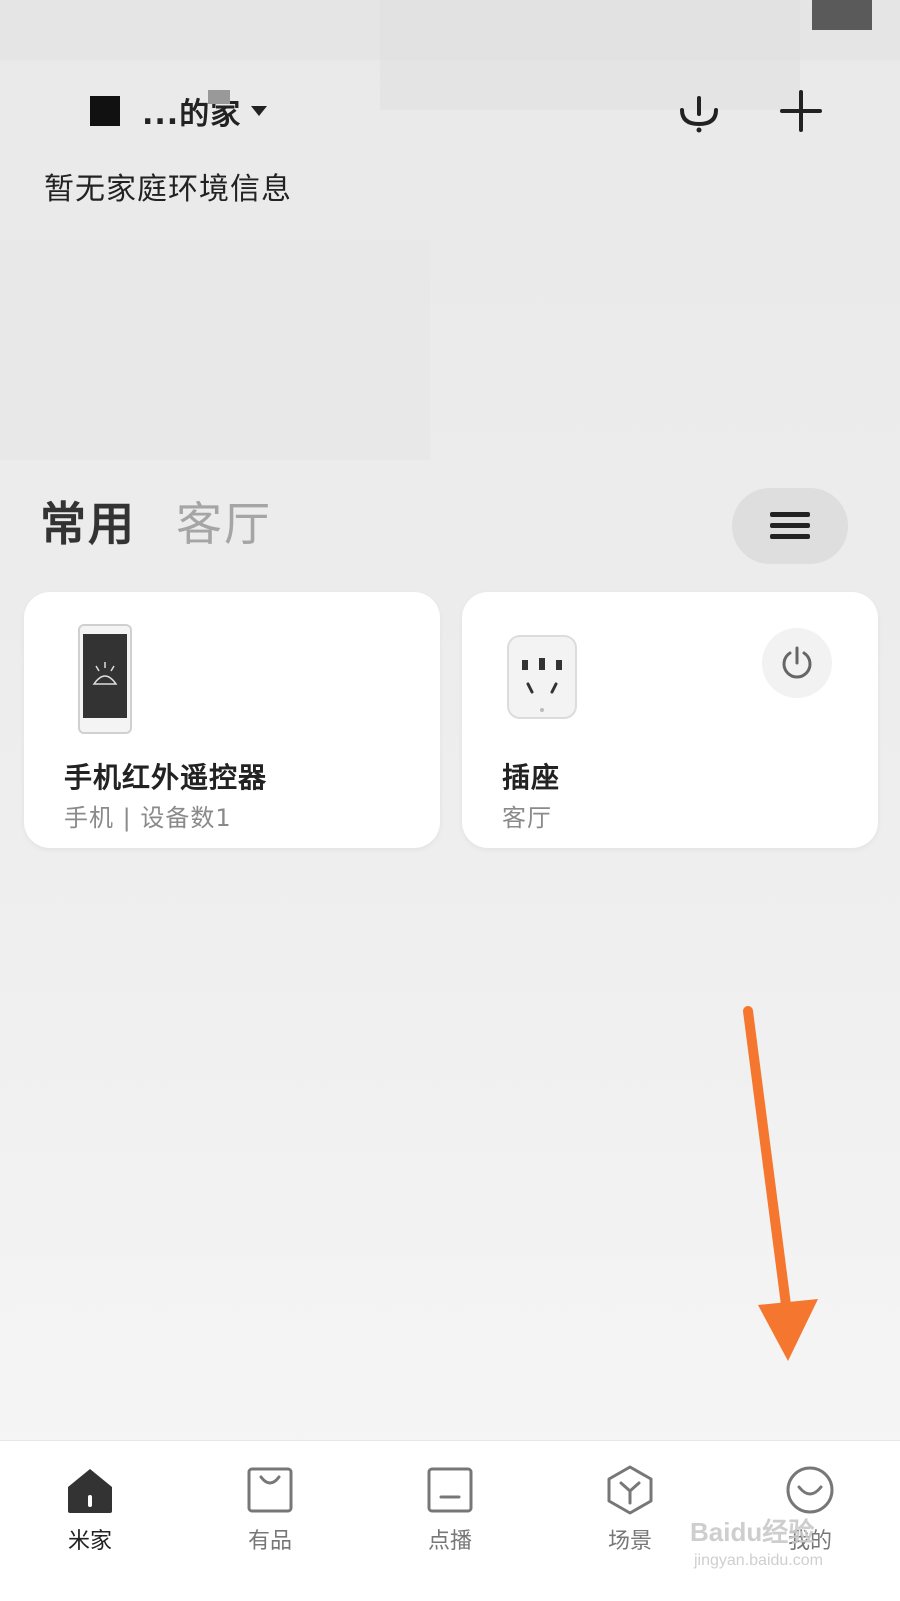 The height and width of the screenshot is (1601, 900). I want to click on device-name: 插座, so click(531, 777).